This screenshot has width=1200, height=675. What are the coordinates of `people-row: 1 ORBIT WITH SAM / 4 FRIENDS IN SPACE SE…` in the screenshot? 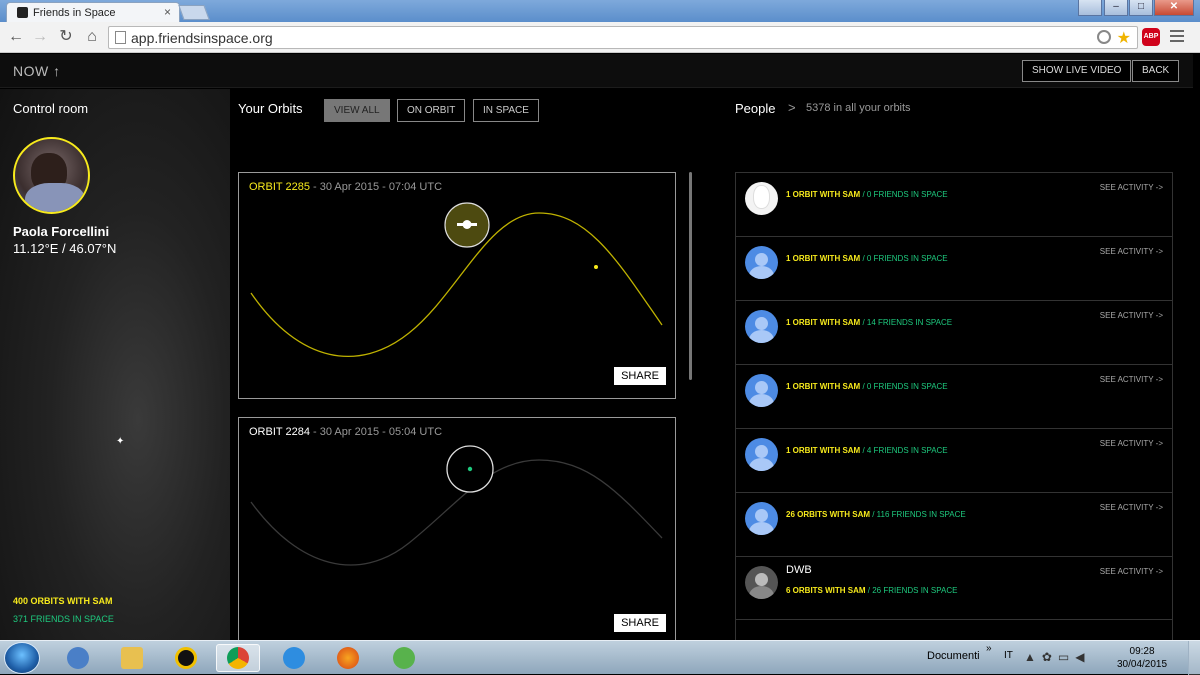 It's located at (954, 460).